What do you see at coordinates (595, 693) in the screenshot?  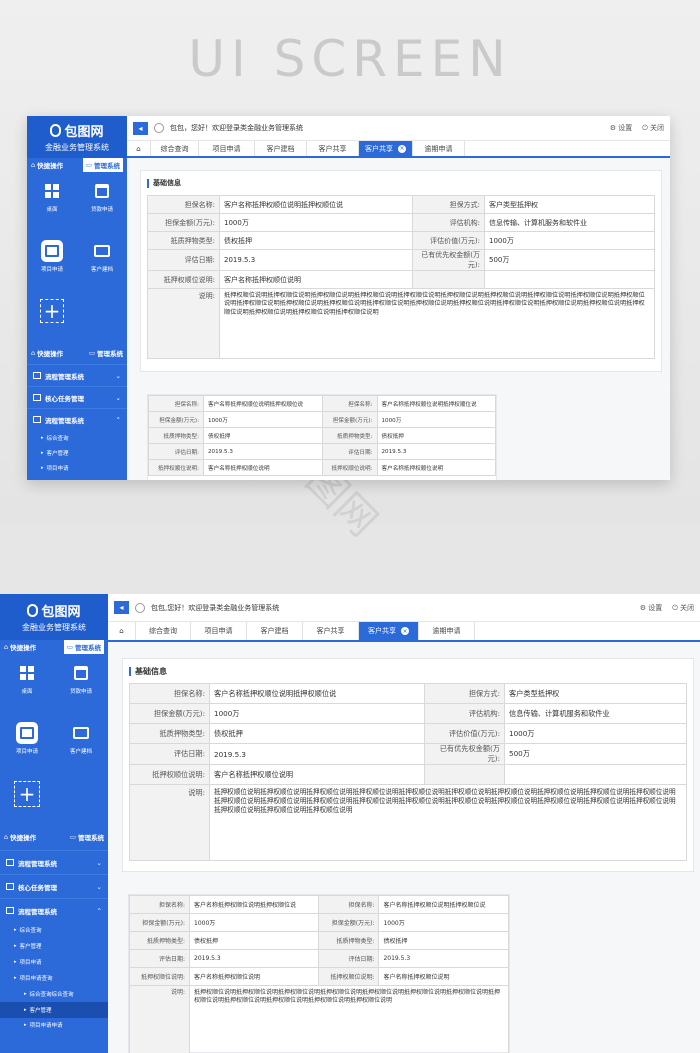 I see `field-value: 客户类型抵押权` at bounding box center [595, 693].